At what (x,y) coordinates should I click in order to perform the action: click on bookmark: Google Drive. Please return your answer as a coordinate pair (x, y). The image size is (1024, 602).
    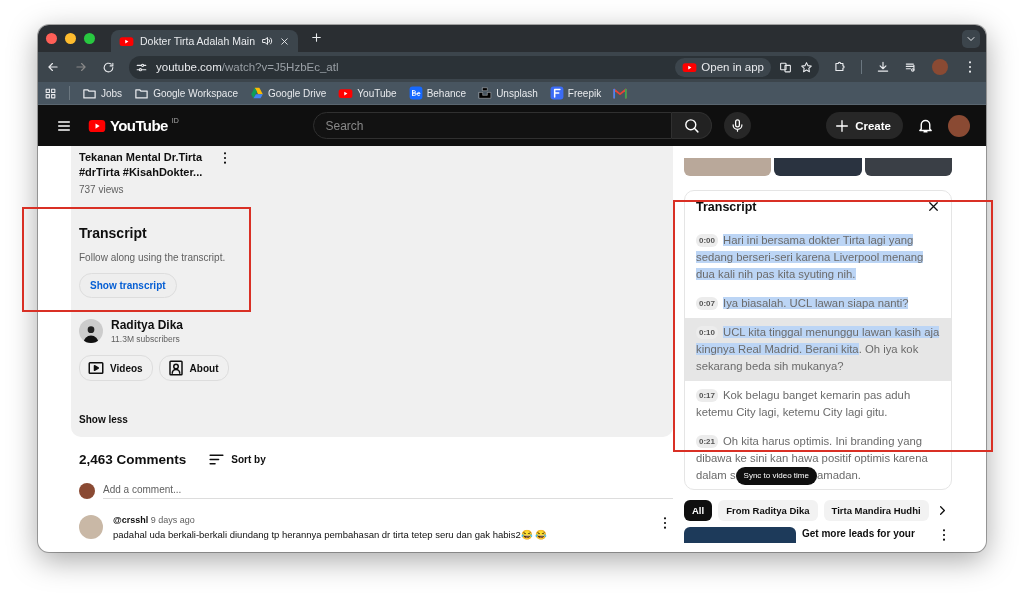
    Looking at the image, I should click on (288, 93).